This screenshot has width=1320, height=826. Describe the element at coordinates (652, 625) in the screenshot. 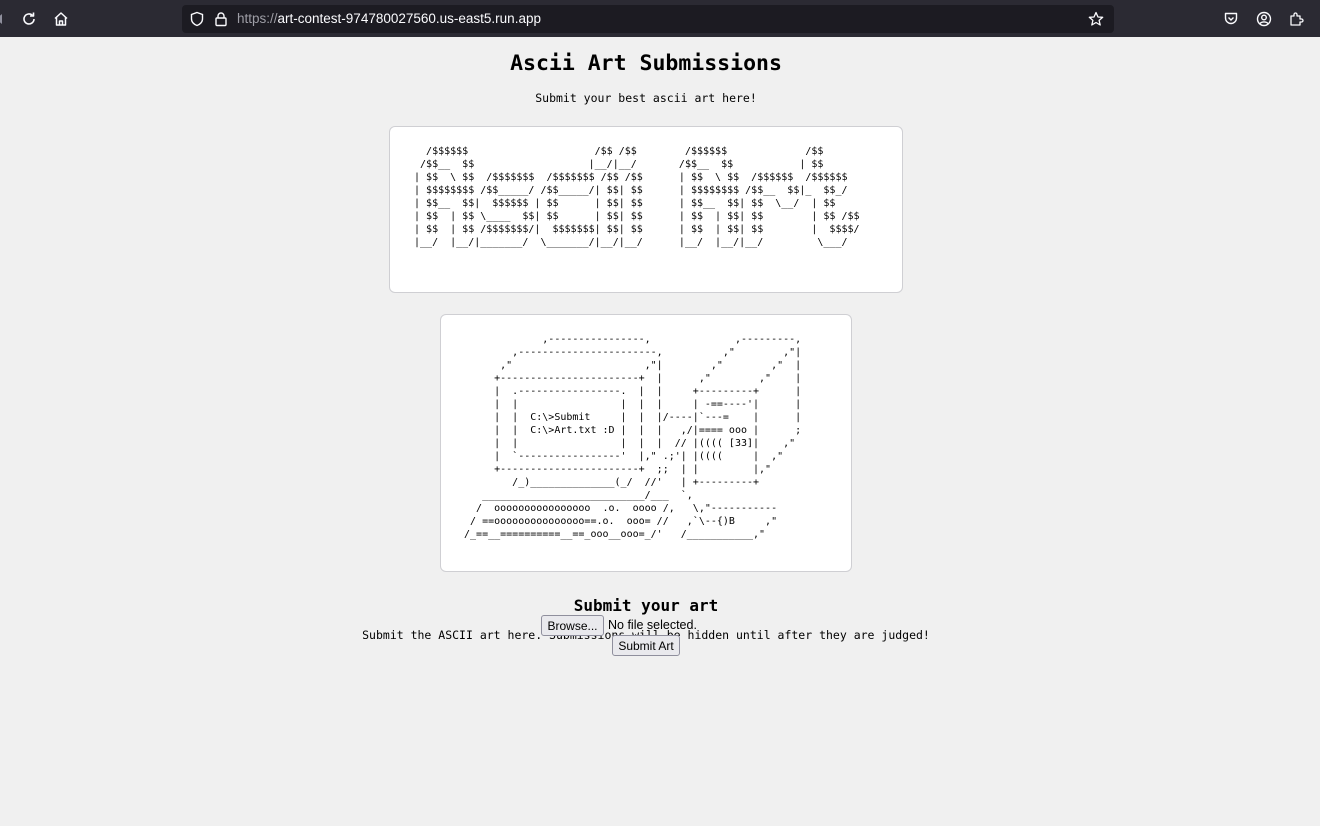

I see `file-status-text: No file selected.` at that location.